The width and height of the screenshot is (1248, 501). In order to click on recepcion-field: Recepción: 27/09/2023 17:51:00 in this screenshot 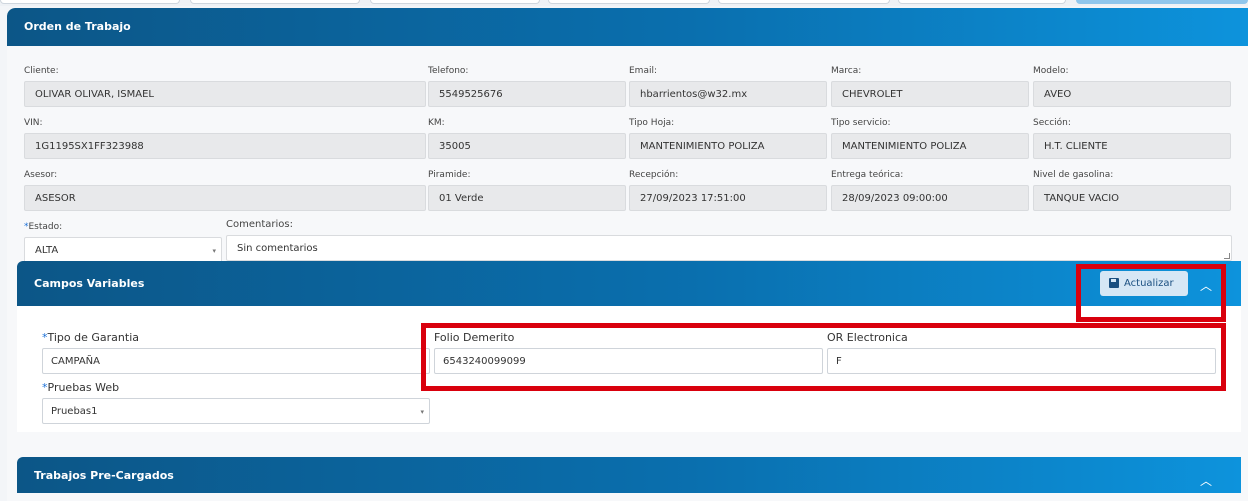, I will do `click(728, 190)`.